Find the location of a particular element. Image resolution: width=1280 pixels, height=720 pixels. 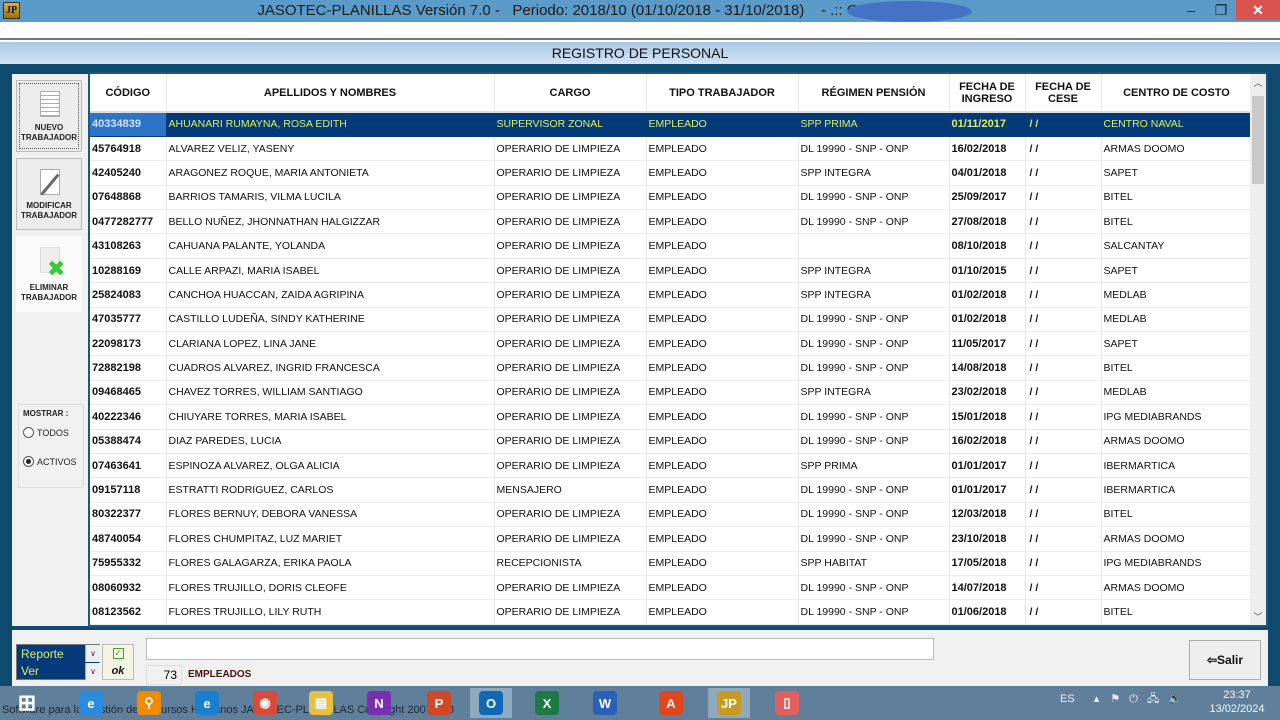

report-option: Reporte is located at coordinates (42, 654).